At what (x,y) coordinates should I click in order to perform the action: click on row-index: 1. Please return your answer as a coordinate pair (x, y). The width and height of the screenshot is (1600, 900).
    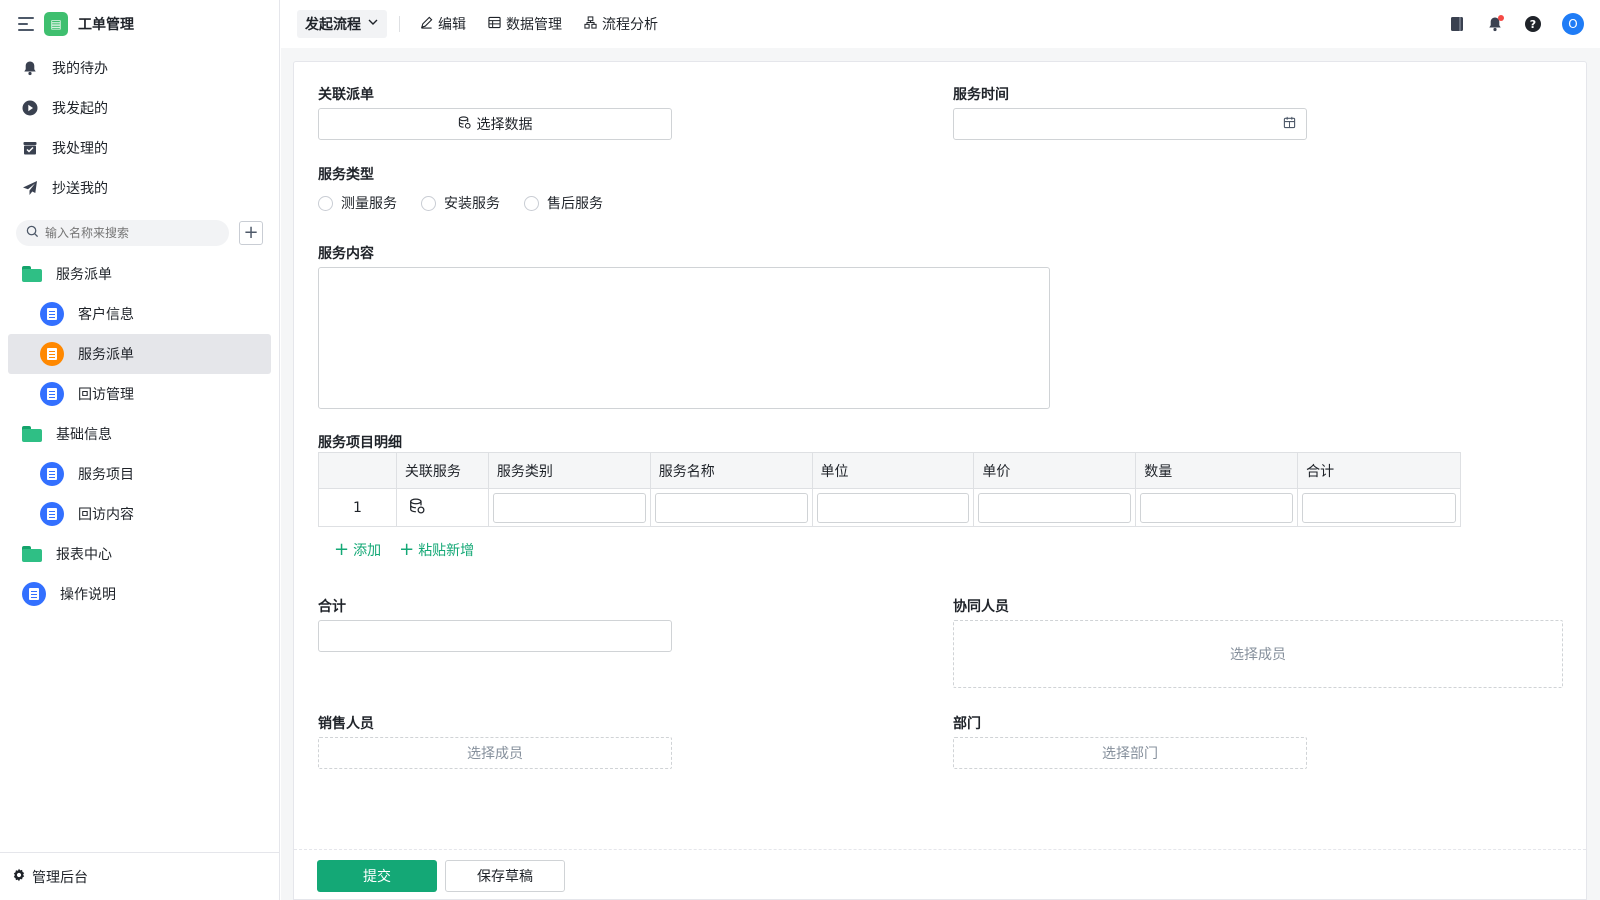
    Looking at the image, I should click on (357, 507).